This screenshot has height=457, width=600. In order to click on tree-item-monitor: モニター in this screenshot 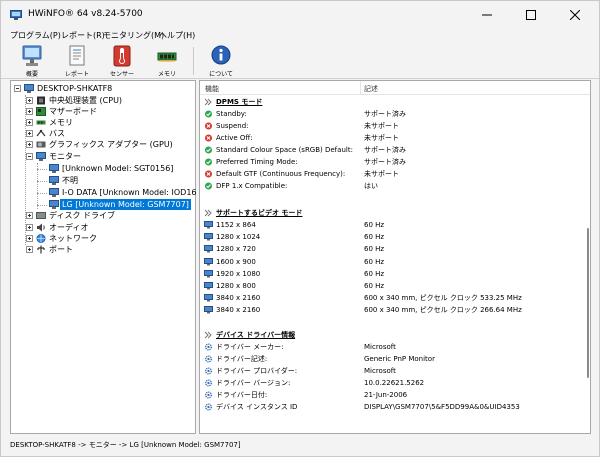, I will do `click(101, 156)`.